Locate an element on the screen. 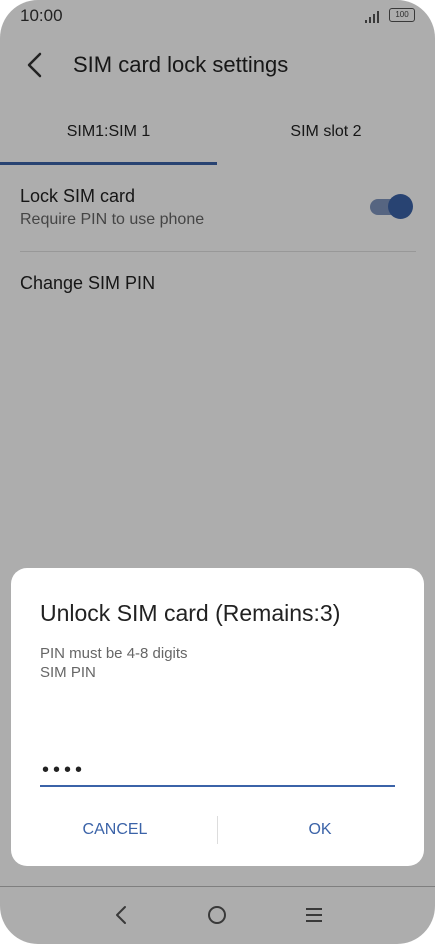 The width and height of the screenshot is (435, 944). sim-pin-label: SIM PIN is located at coordinates (68, 672).